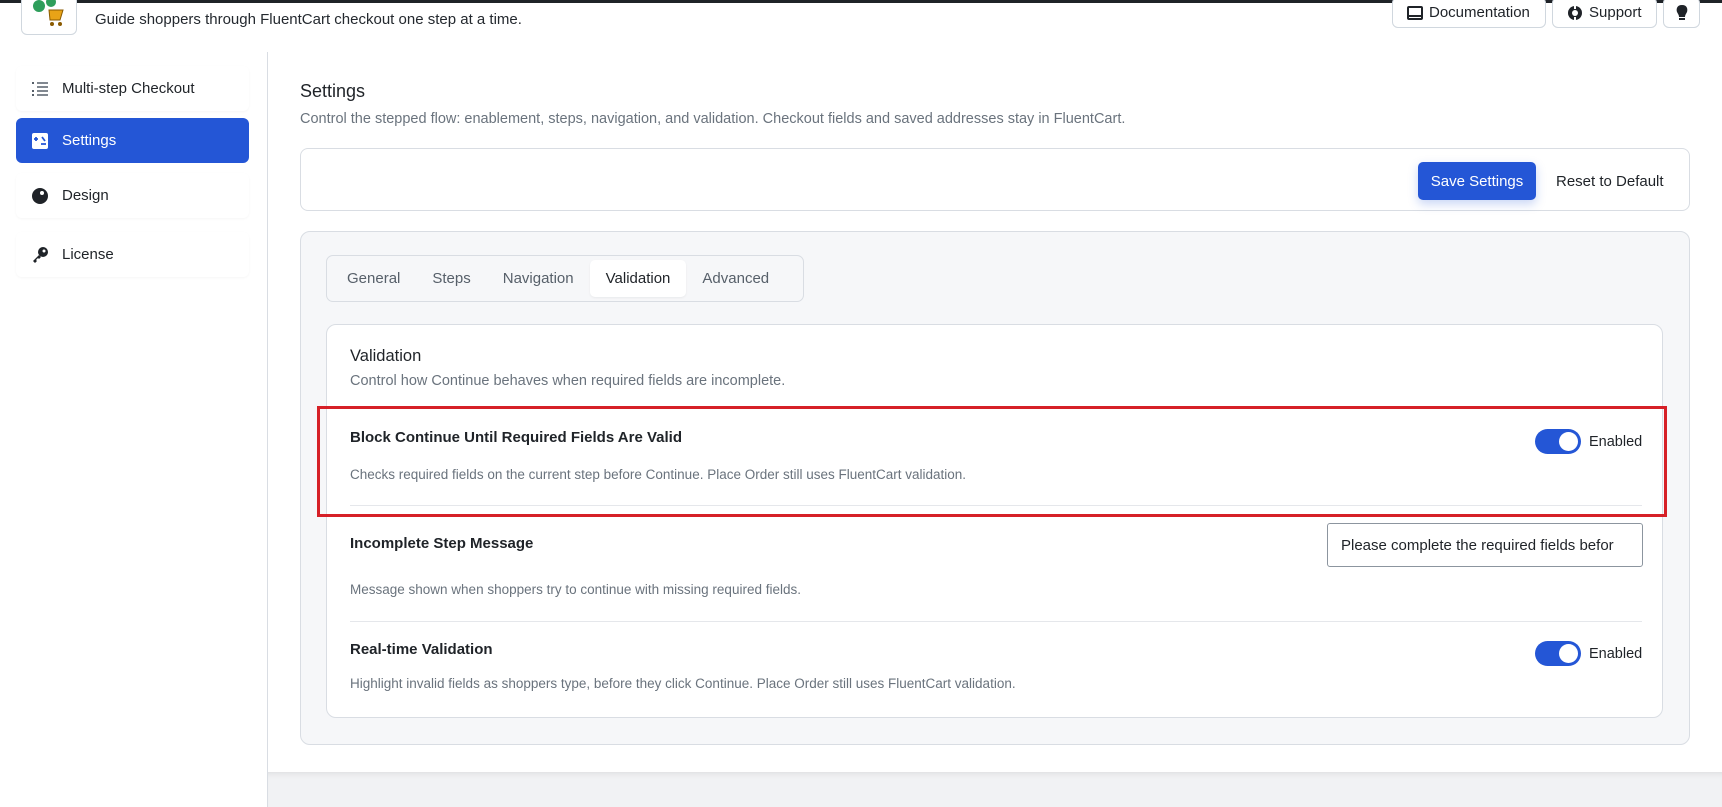 The width and height of the screenshot is (1722, 807). I want to click on block-continue-toggle-group: Enabled, so click(1588, 441).